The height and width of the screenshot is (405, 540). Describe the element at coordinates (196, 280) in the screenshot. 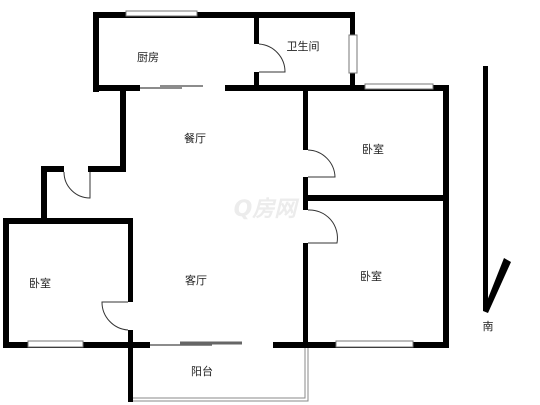

I see `room-label-living: 客厅` at that location.